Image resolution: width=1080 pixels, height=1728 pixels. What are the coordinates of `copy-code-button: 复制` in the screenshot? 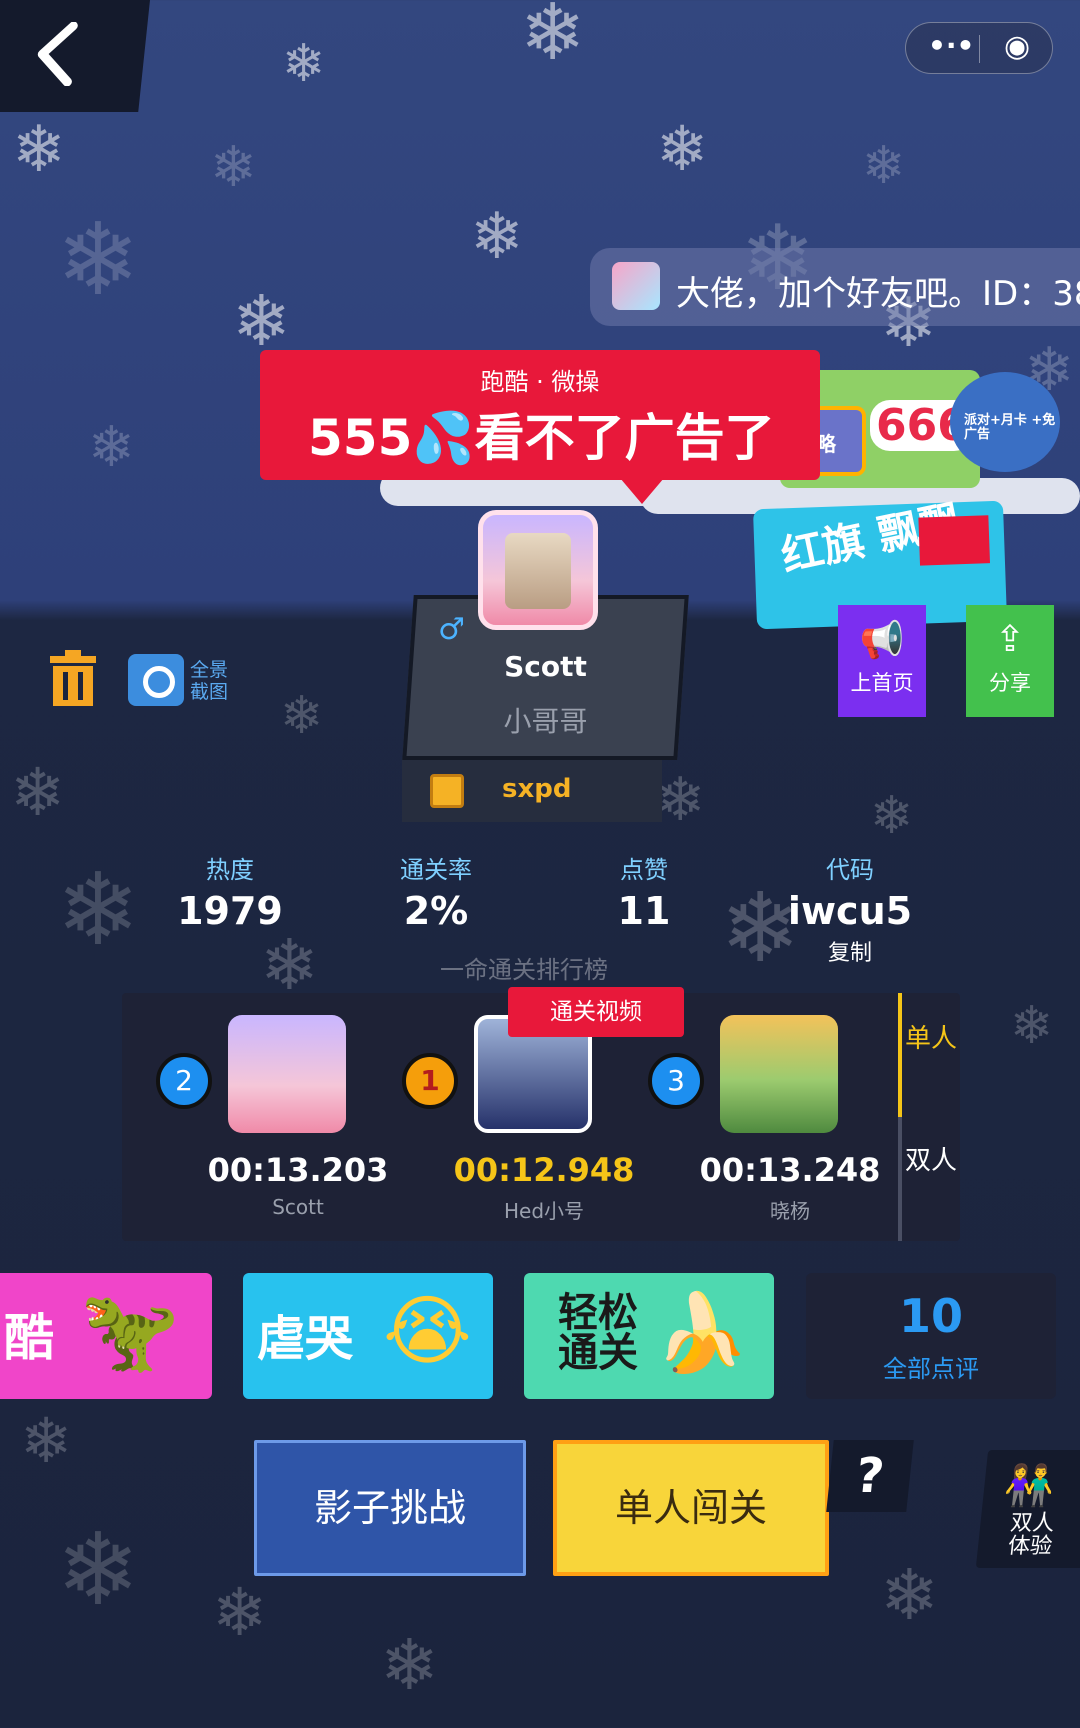 It's located at (850, 951).